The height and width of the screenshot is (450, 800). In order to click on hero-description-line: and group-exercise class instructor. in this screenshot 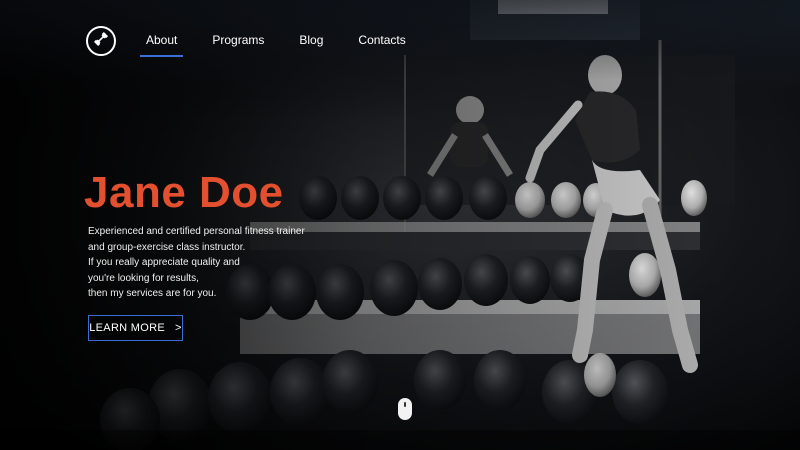, I will do `click(167, 247)`.